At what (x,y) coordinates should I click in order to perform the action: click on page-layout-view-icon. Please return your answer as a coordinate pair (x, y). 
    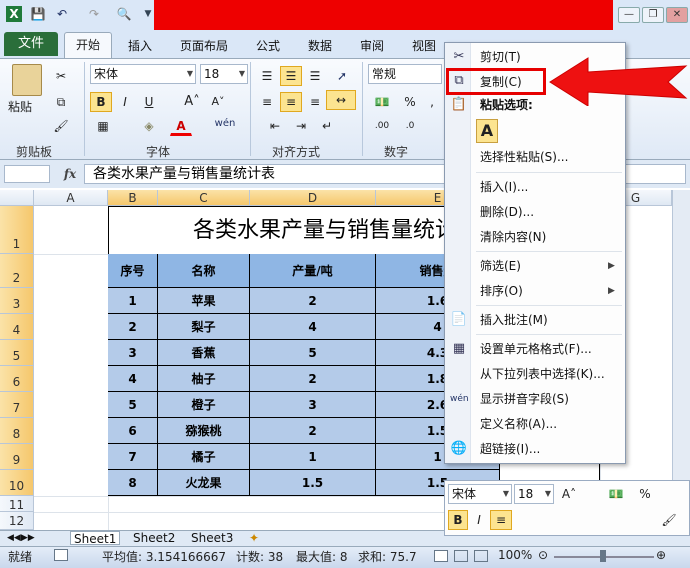
    Looking at the image, I should click on (461, 556).